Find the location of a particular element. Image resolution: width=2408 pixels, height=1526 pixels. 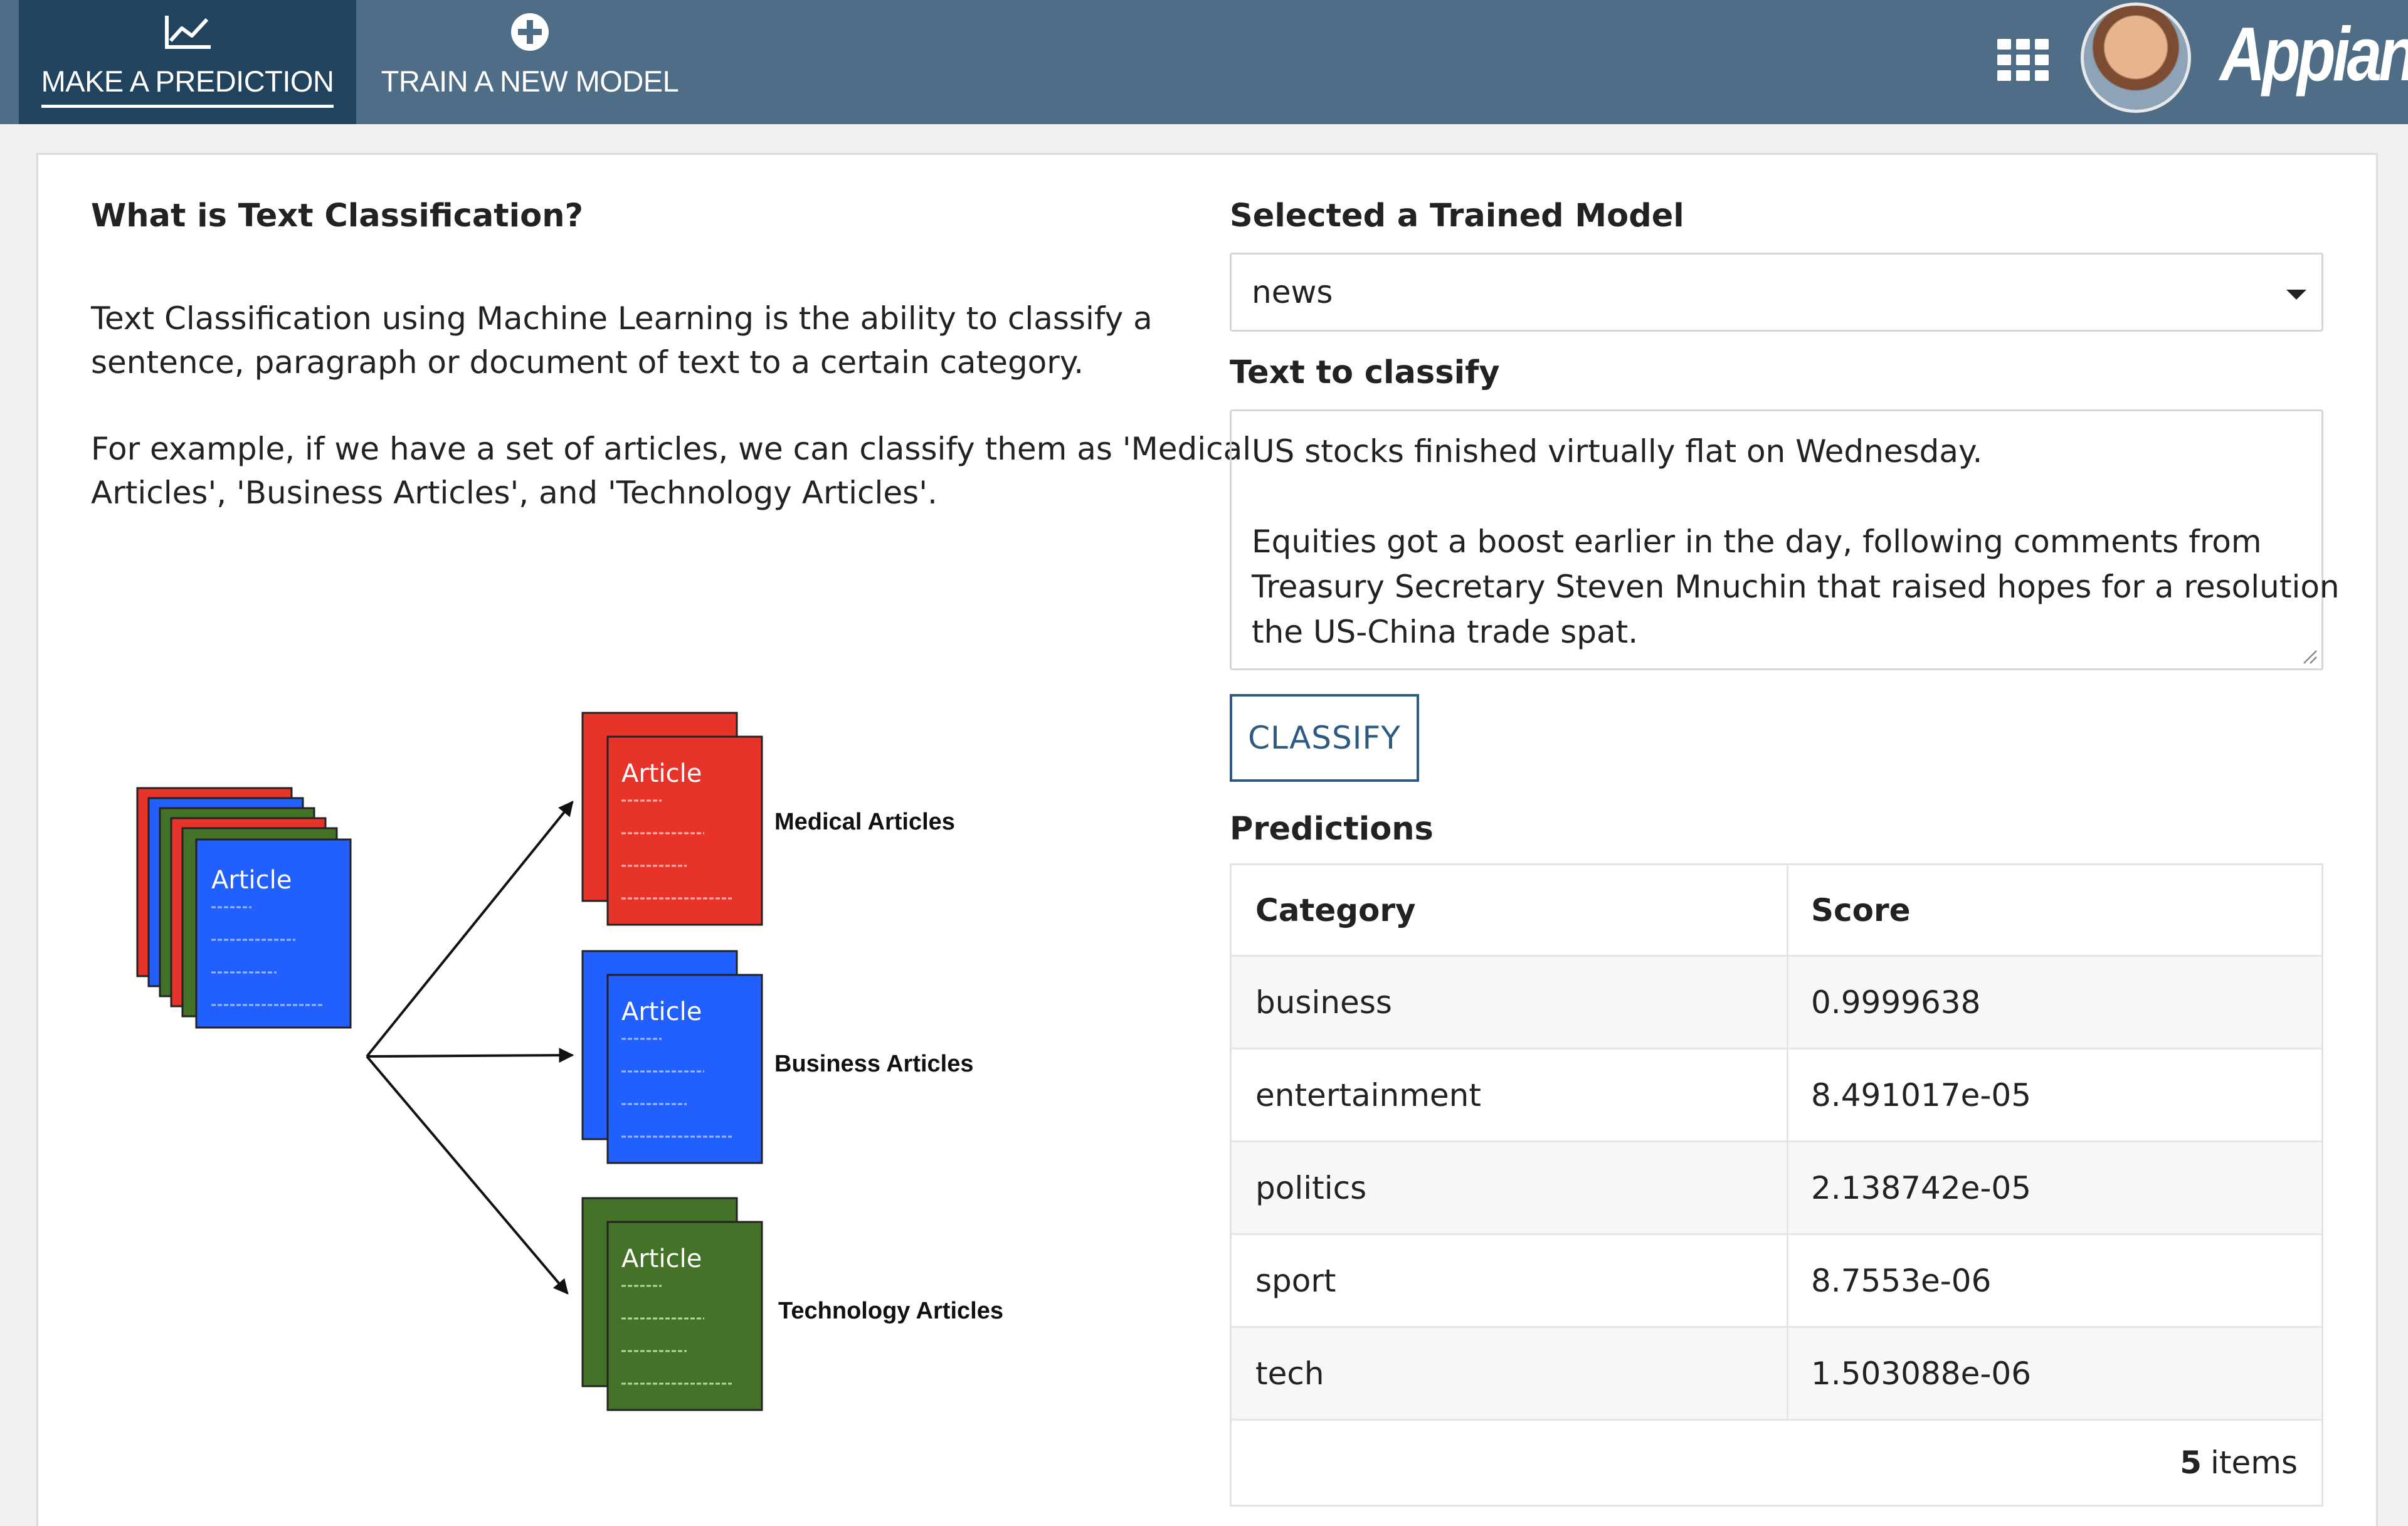

user-avatar is located at coordinates (2136, 58).